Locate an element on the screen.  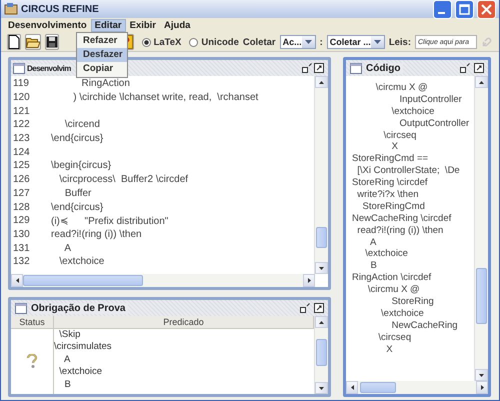
line-number: 126 is located at coordinates (21, 180).